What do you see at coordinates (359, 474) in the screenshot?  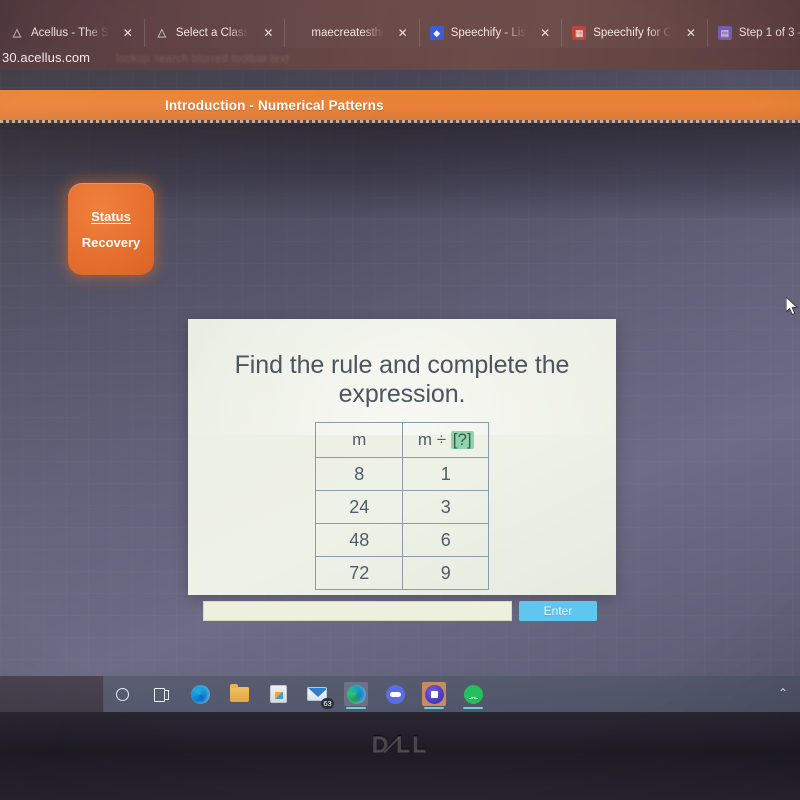 I see `cell-m: 8` at bounding box center [359, 474].